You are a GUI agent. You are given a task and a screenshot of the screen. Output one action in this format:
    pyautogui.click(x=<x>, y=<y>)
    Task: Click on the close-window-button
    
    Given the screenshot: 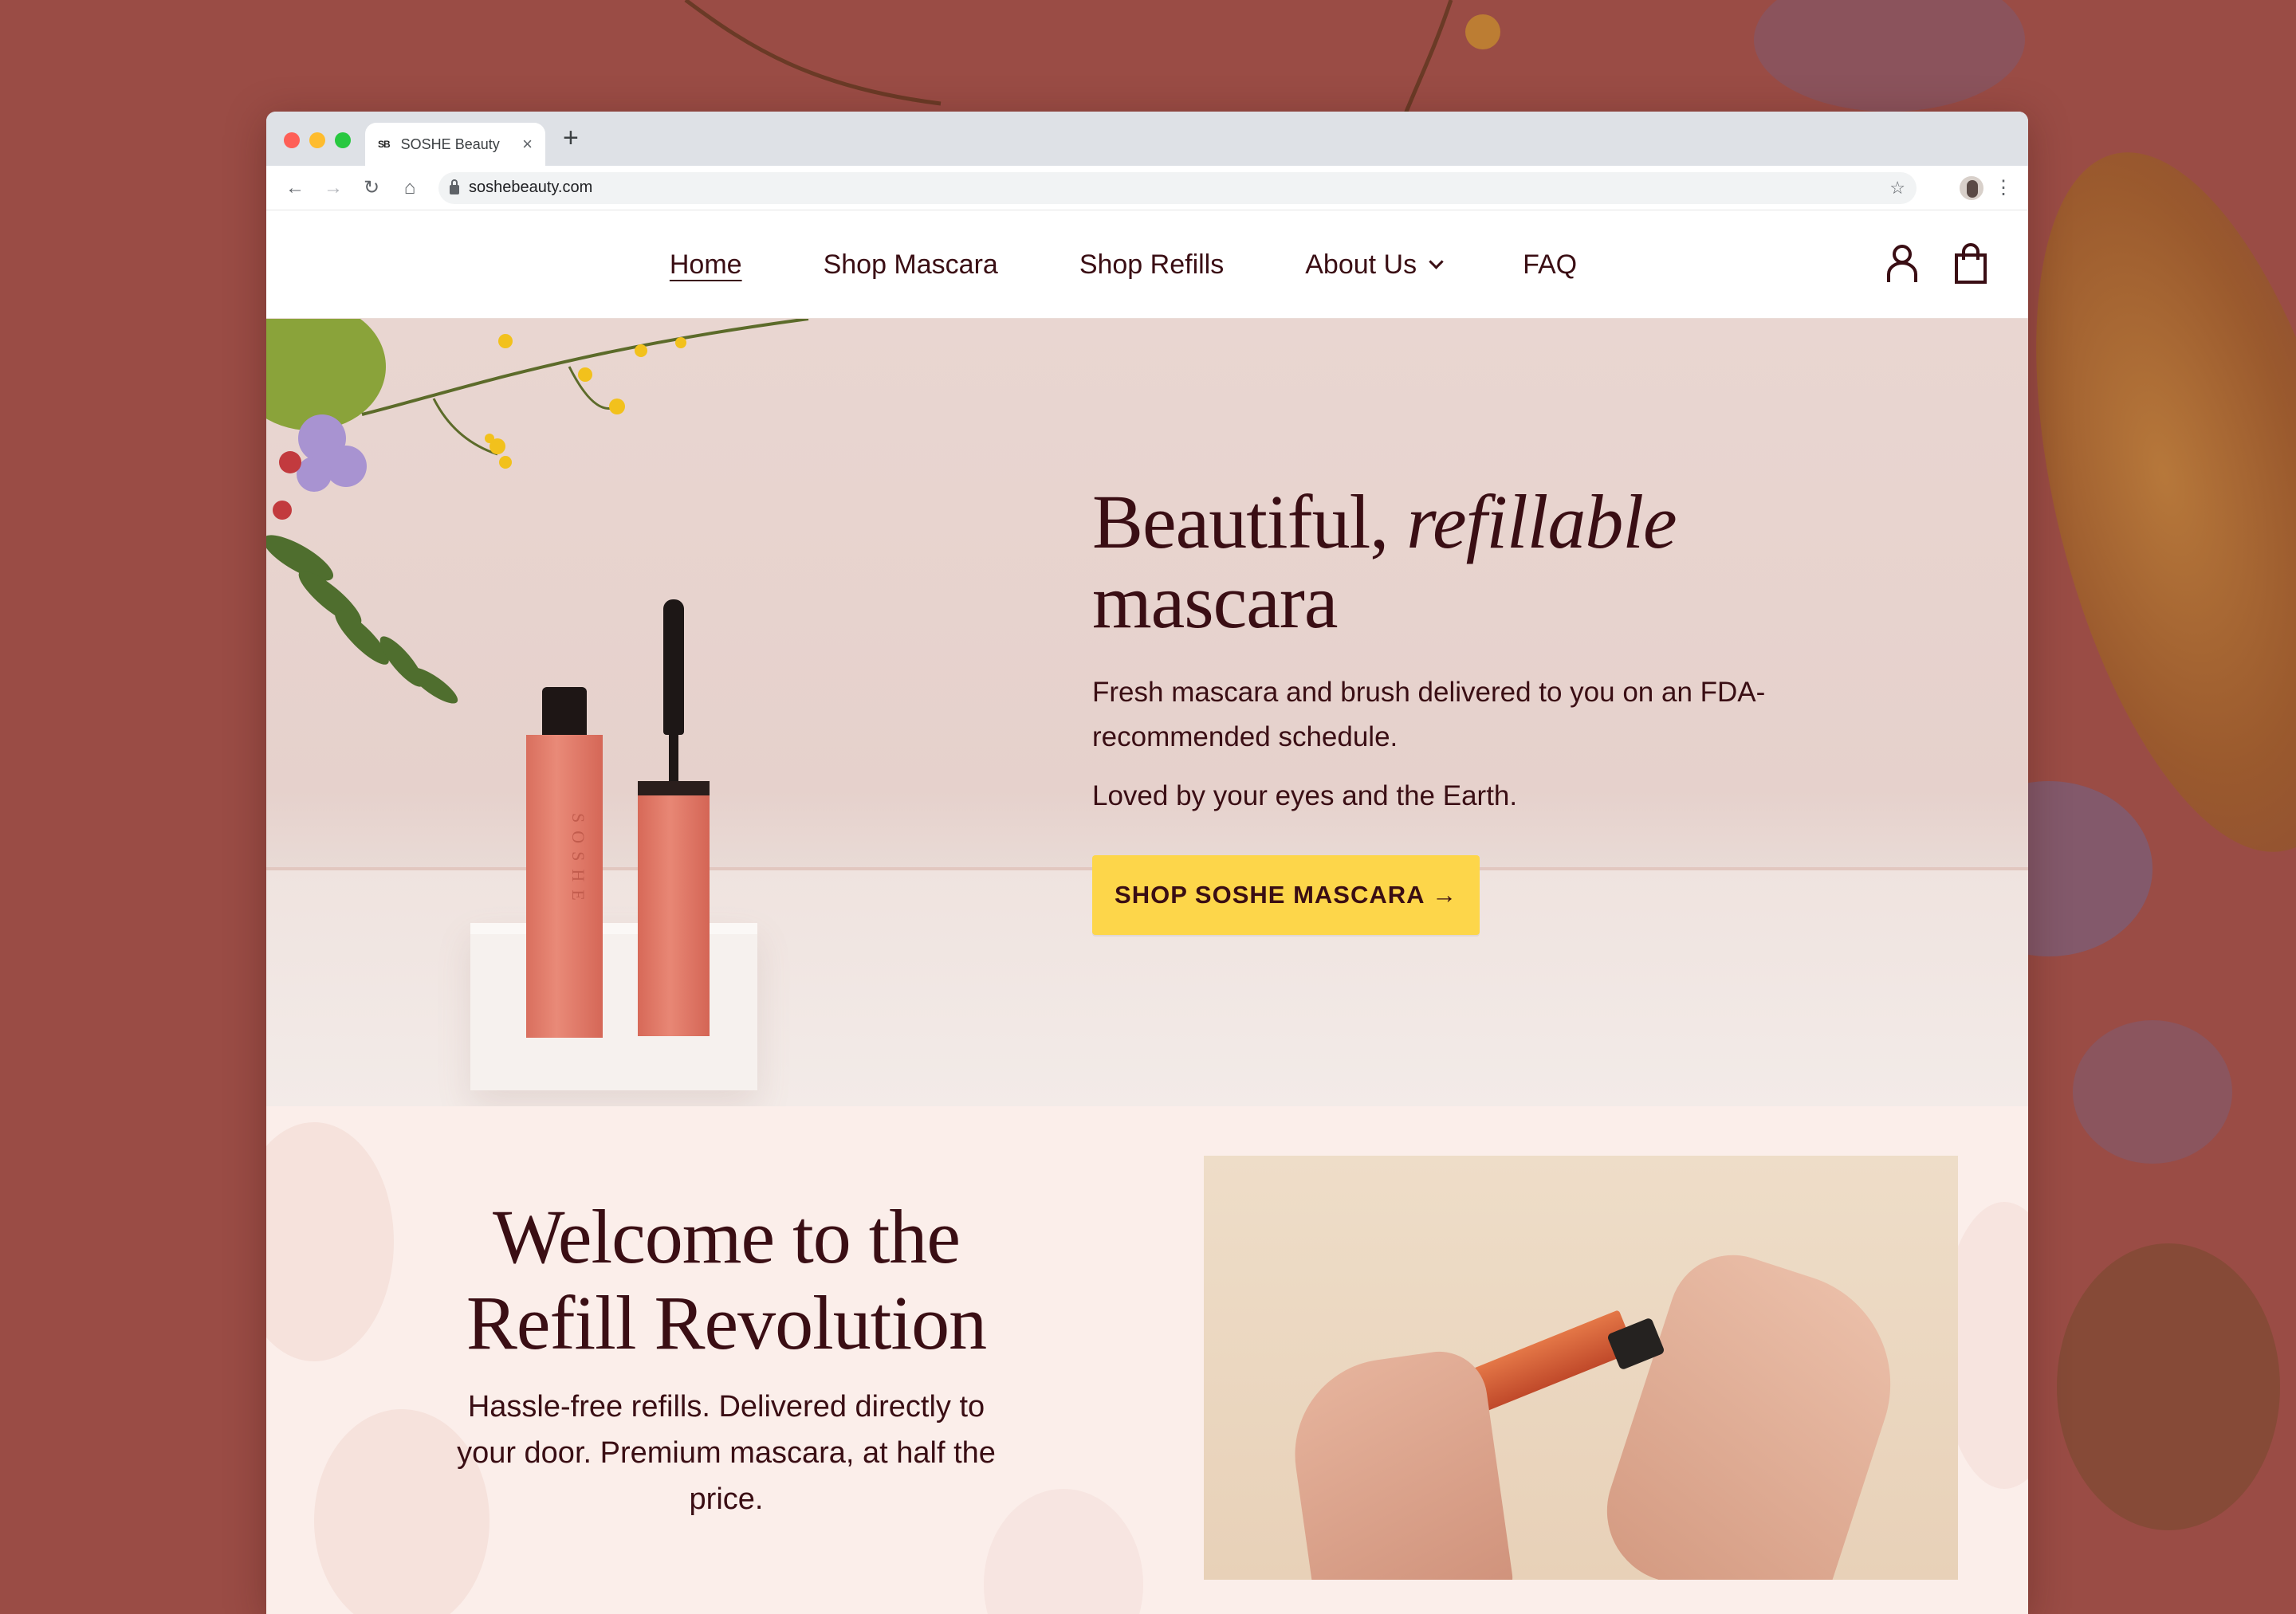 What is the action you would take?
    pyautogui.click(x=292, y=140)
    